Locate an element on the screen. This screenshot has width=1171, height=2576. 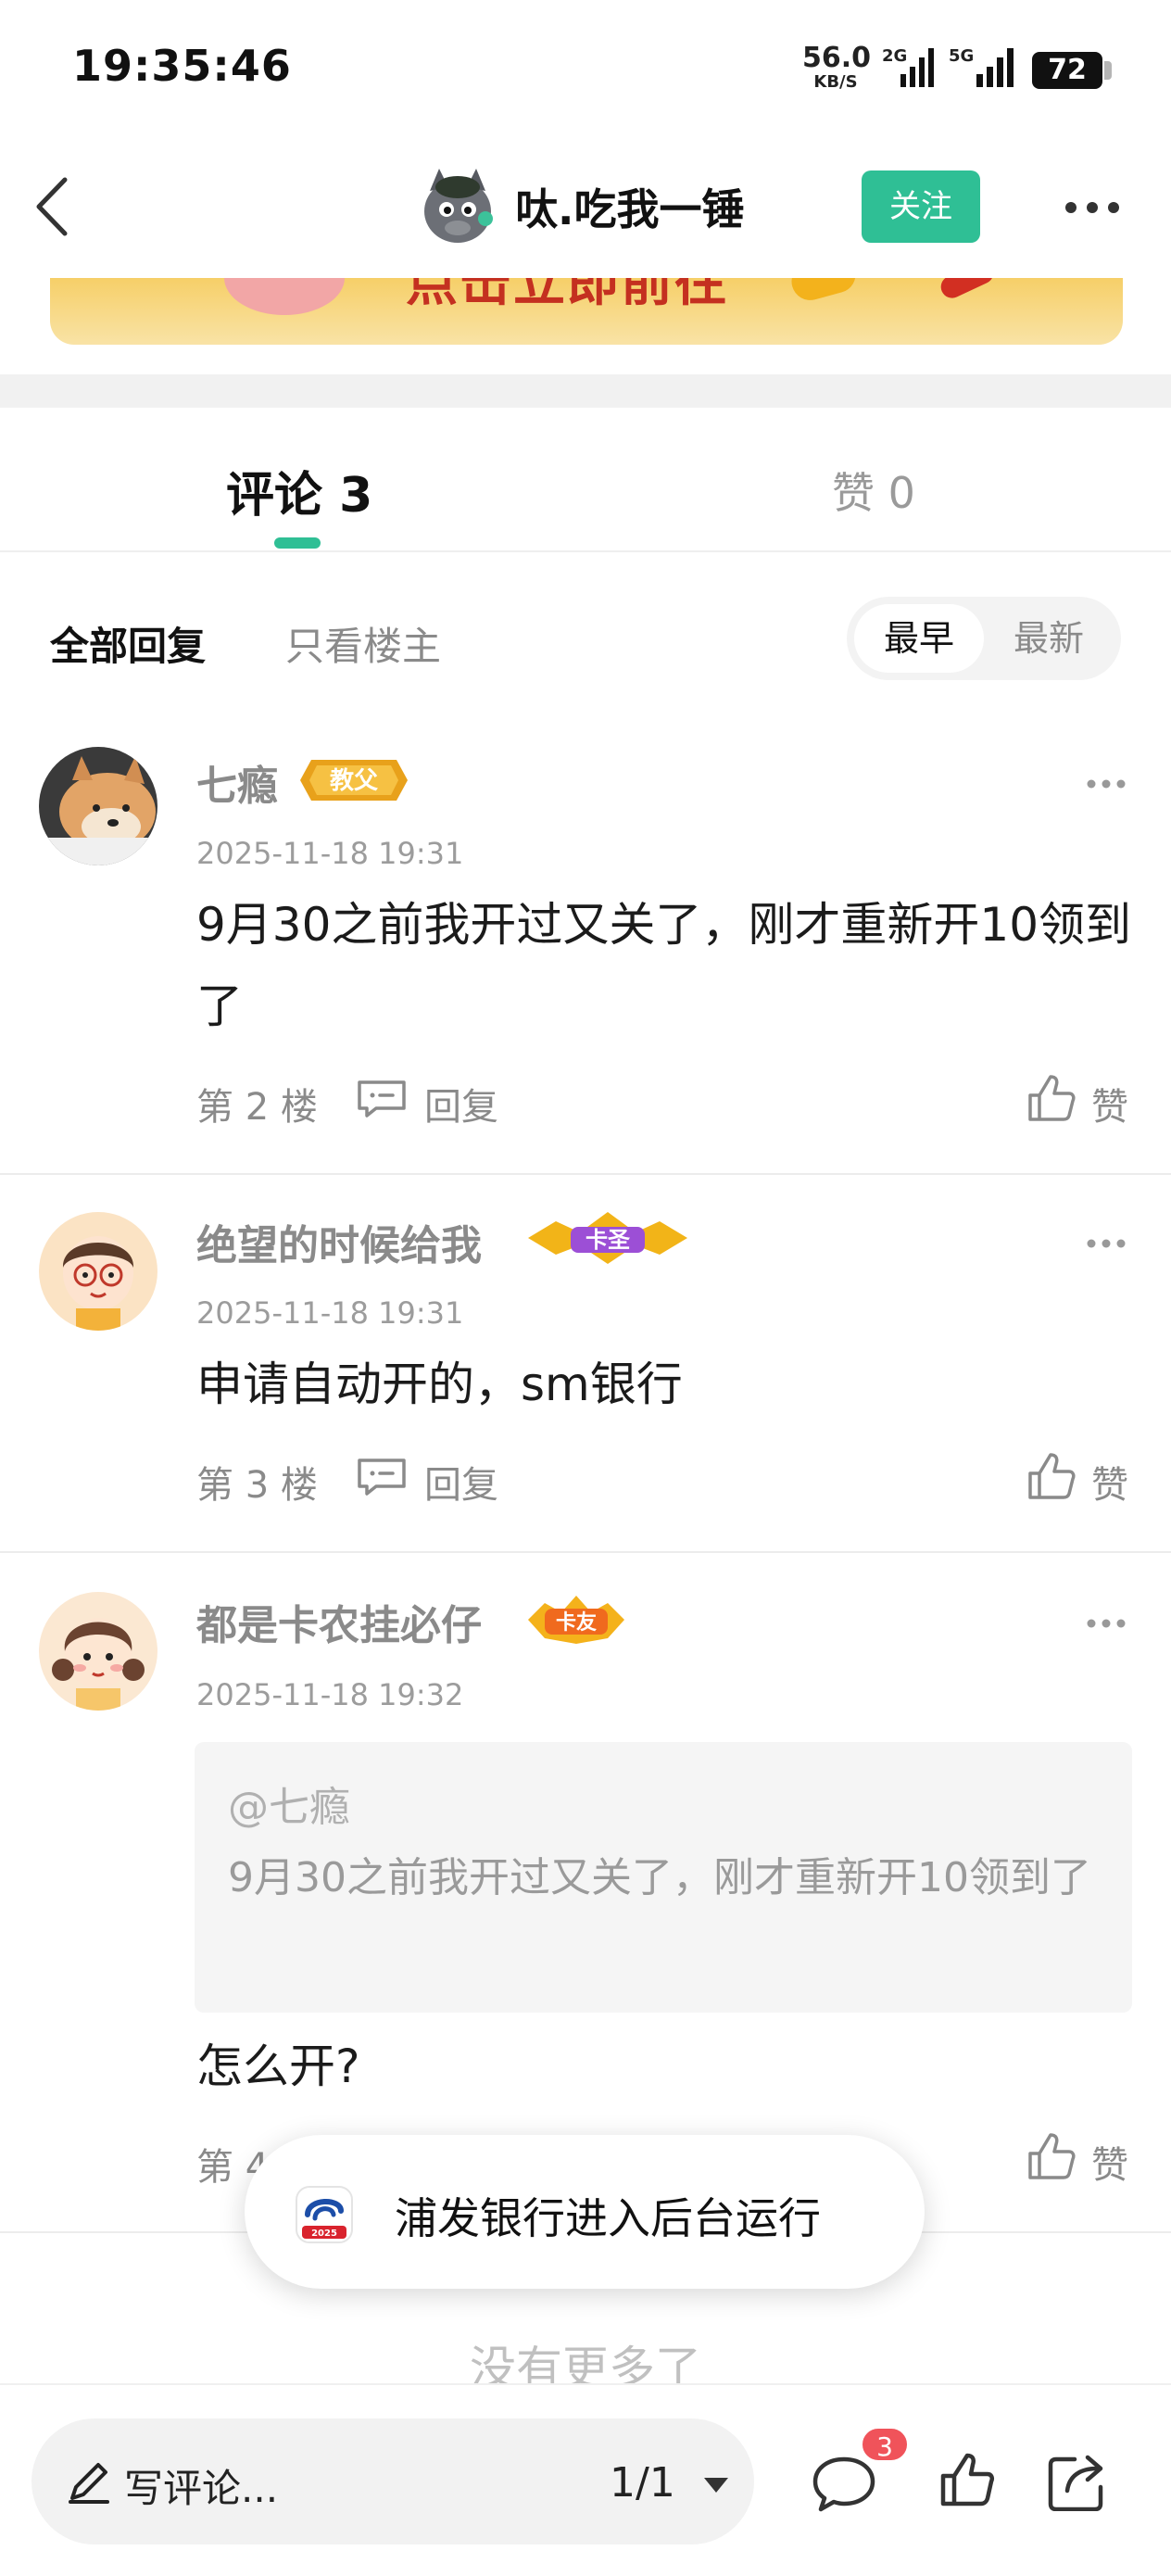
section-divider is located at coordinates (585, 391).